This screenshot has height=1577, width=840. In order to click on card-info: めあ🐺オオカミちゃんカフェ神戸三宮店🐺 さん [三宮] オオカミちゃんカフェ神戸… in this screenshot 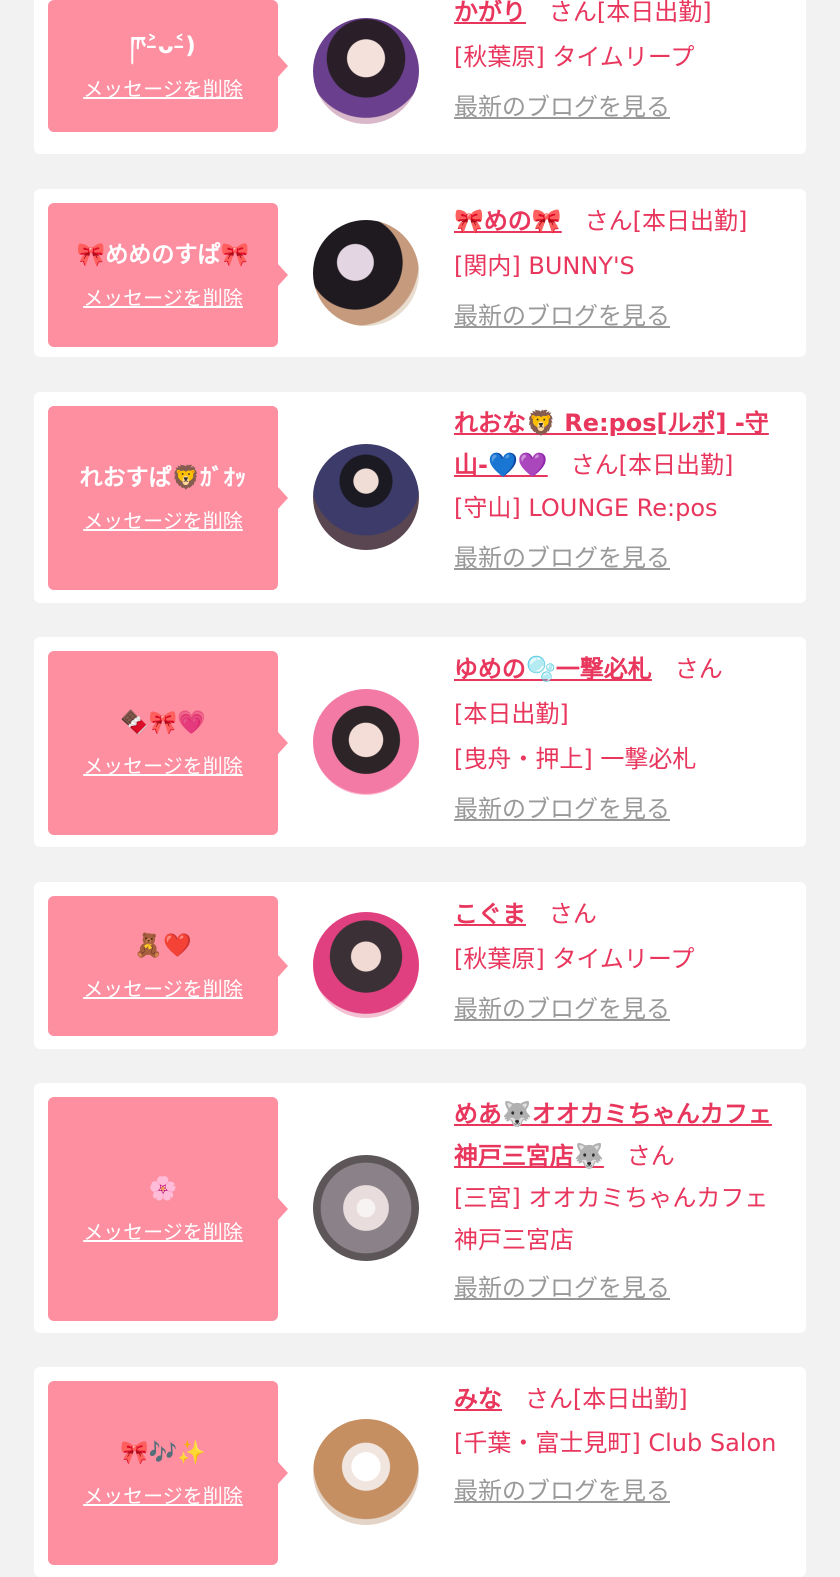, I will do `click(622, 1198)`.